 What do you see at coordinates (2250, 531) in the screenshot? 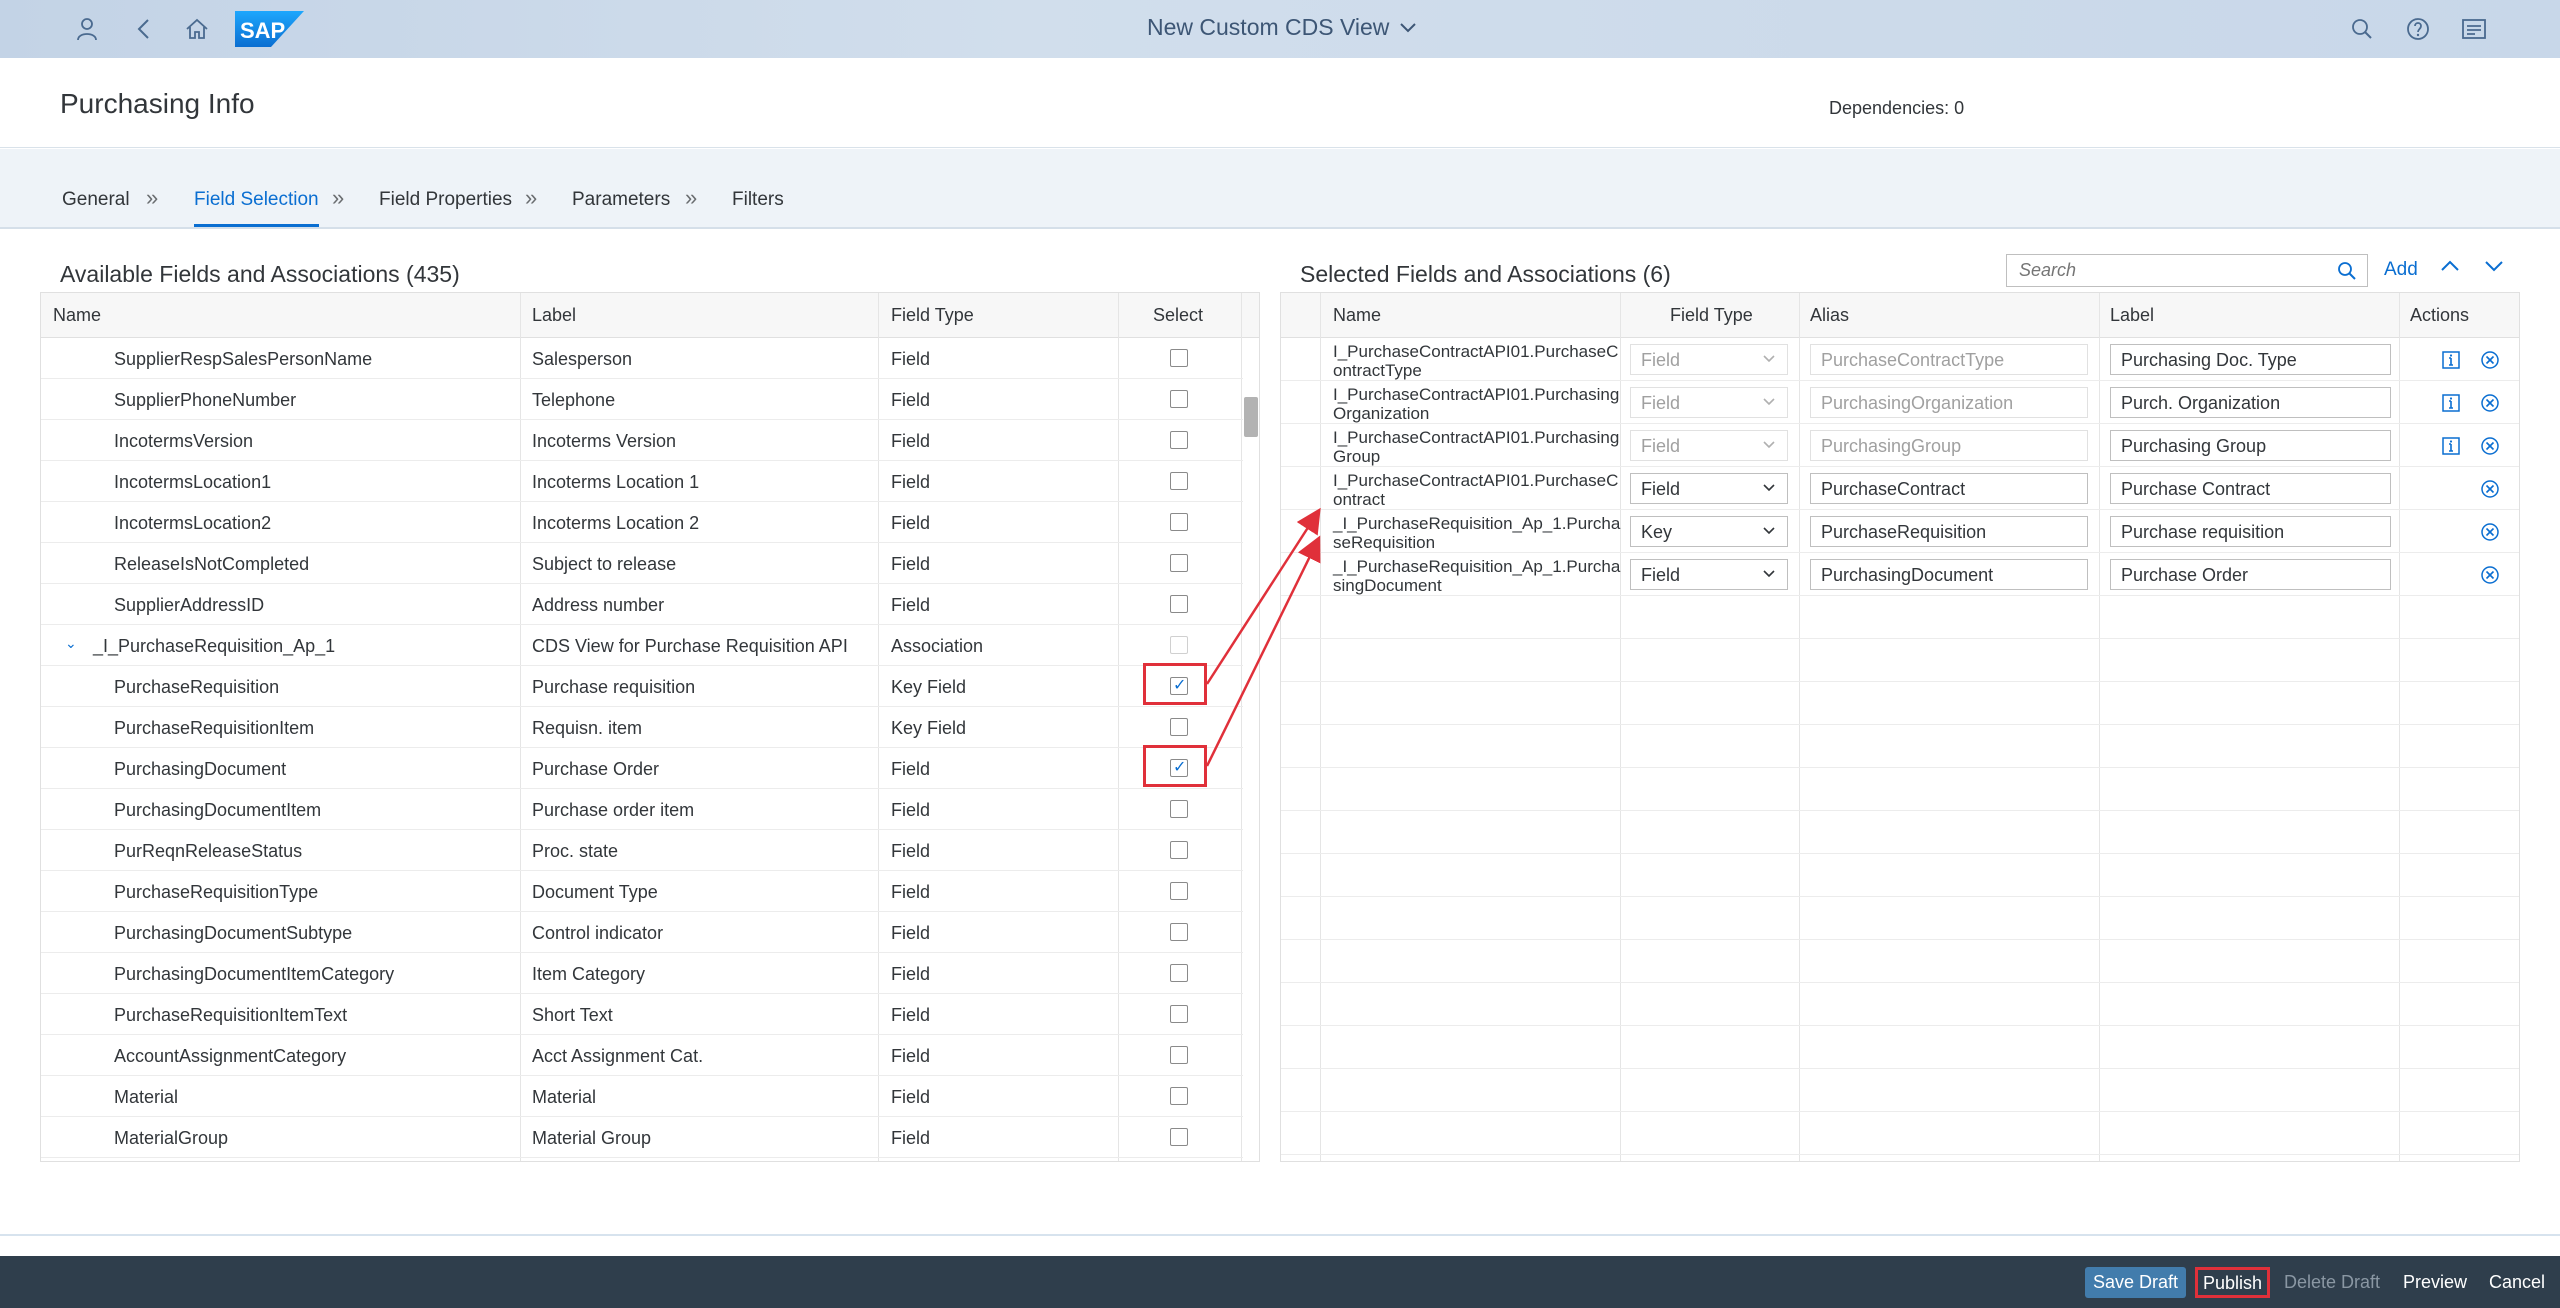
I see `label-input: Purchase requisition` at bounding box center [2250, 531].